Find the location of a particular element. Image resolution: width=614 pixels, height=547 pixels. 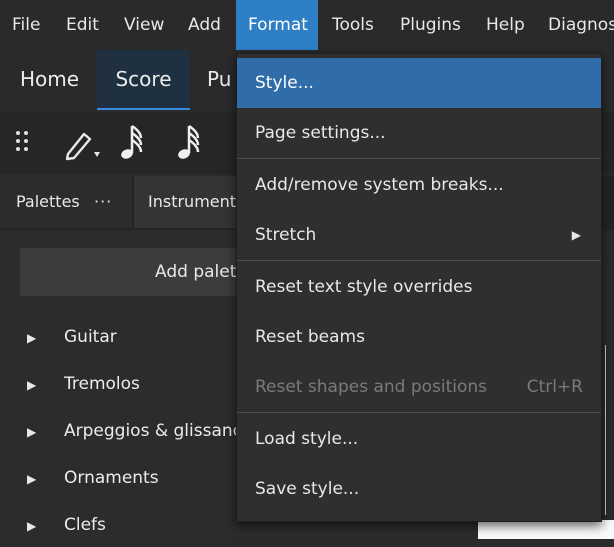

menu-item-reset-beams: Reset beams is located at coordinates (419, 337).